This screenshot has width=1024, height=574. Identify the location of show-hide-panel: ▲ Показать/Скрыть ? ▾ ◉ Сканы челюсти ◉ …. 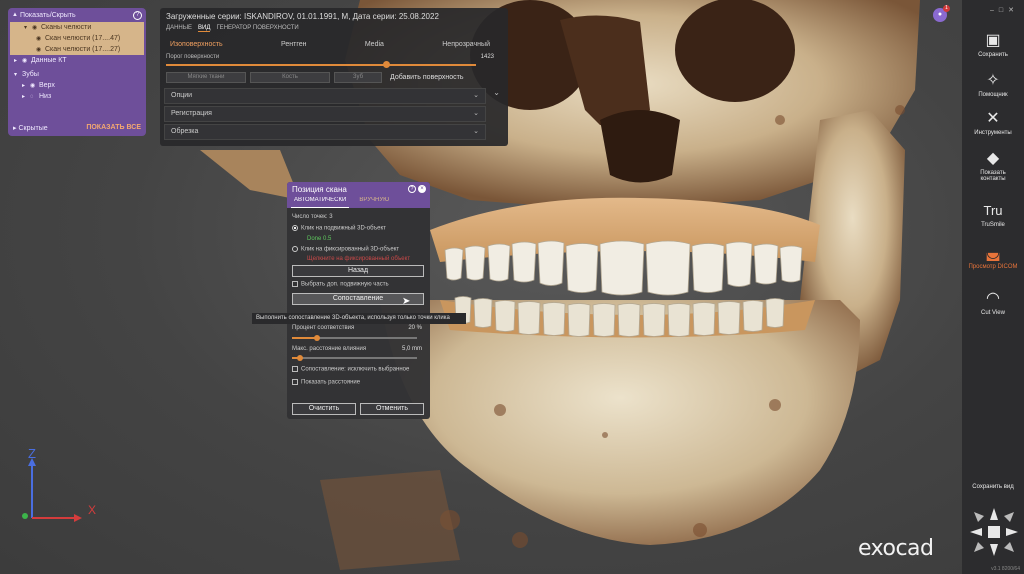
(77, 72).